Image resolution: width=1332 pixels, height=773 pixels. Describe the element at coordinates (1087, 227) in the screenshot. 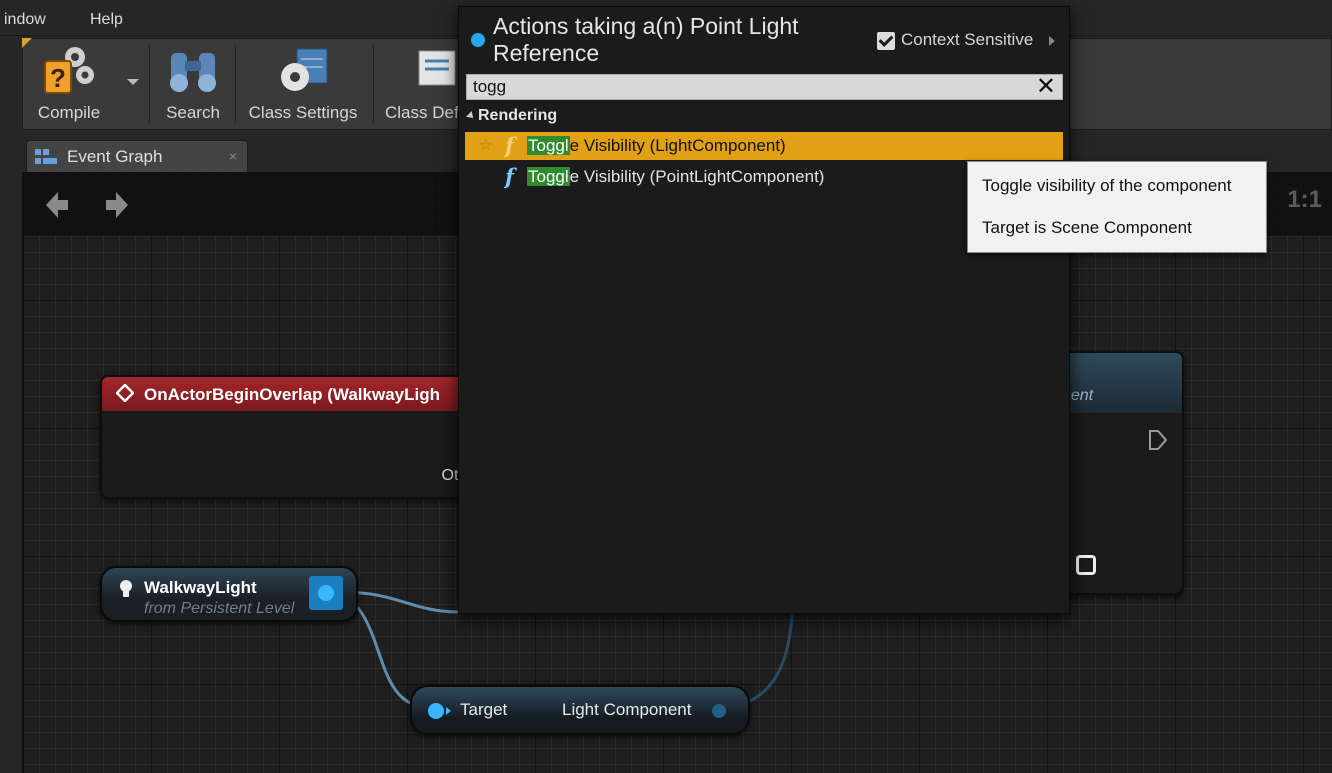

I see `tooltip-target: Target is Scene Component` at that location.